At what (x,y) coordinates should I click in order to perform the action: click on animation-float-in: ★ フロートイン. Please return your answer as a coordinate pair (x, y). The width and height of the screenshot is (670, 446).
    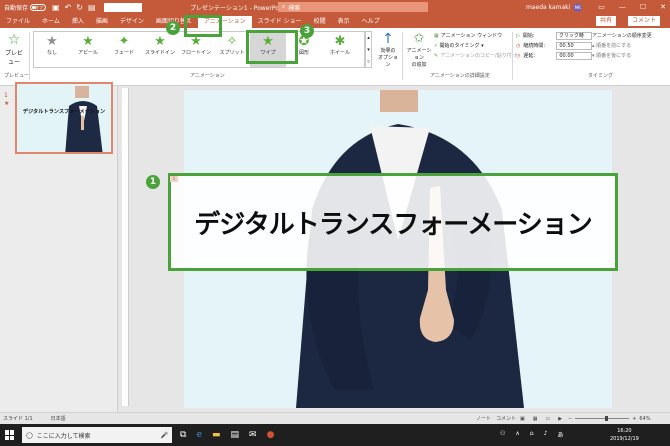
    Looking at the image, I should click on (196, 49).